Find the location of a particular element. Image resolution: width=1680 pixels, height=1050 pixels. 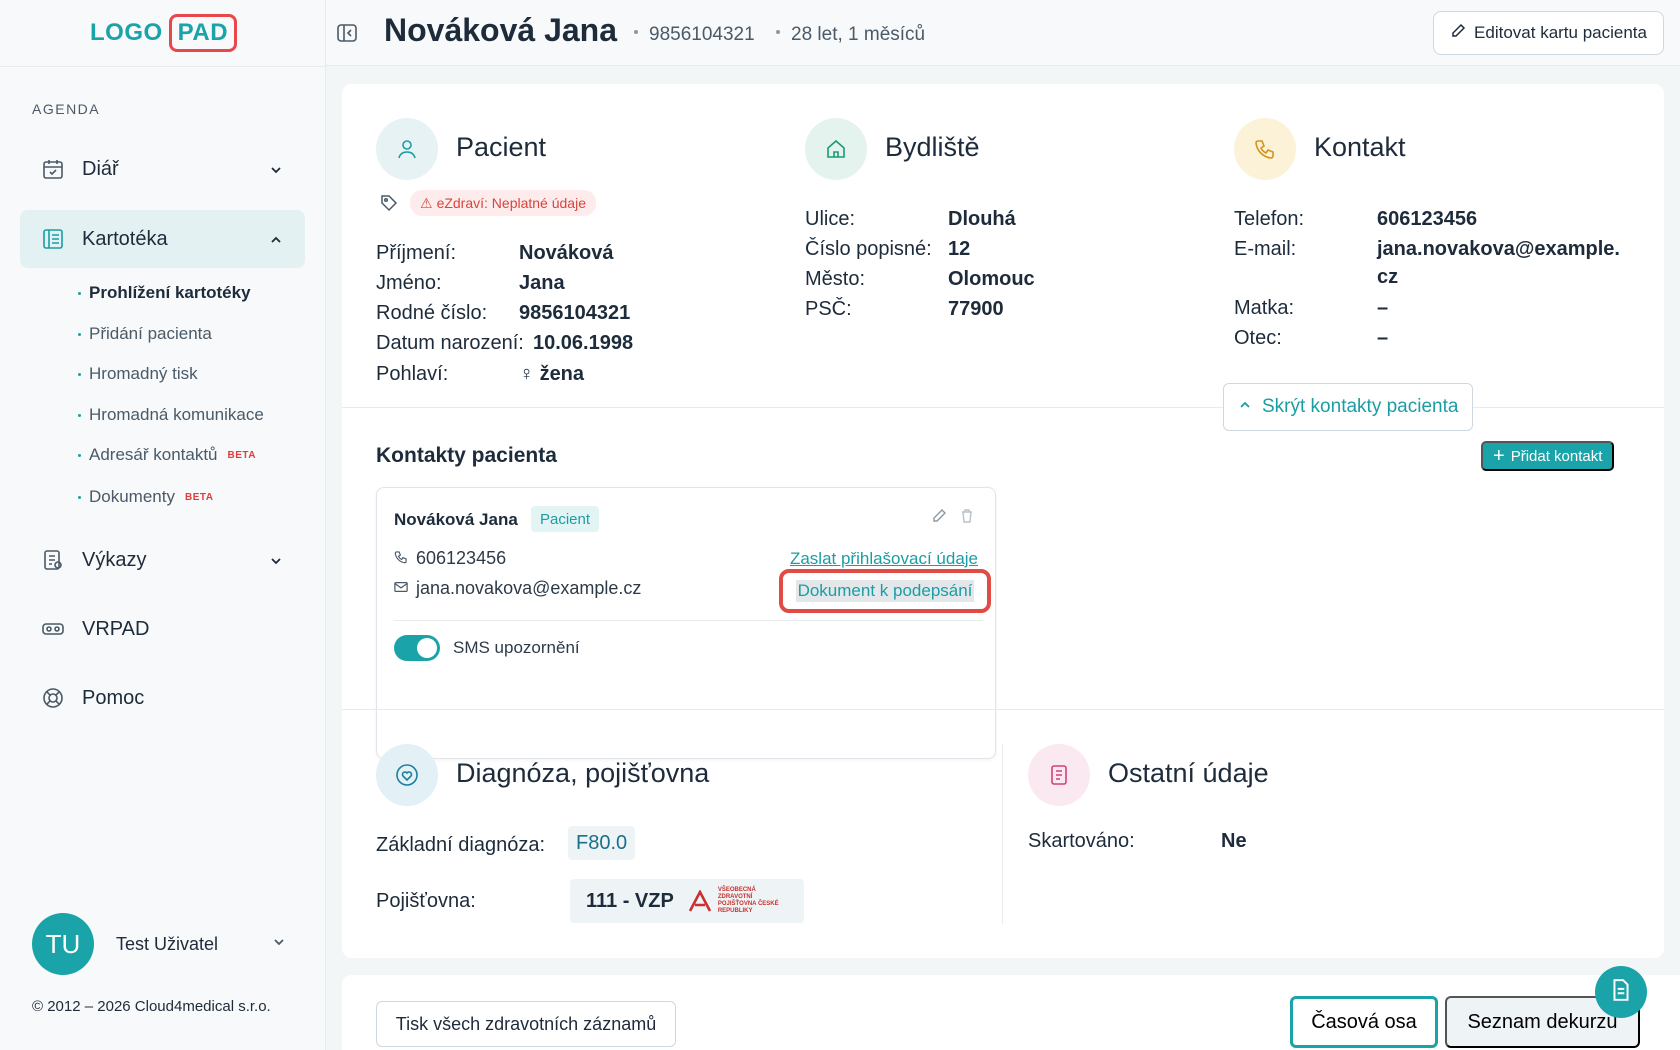

document-icon is located at coordinates (1621, 992).